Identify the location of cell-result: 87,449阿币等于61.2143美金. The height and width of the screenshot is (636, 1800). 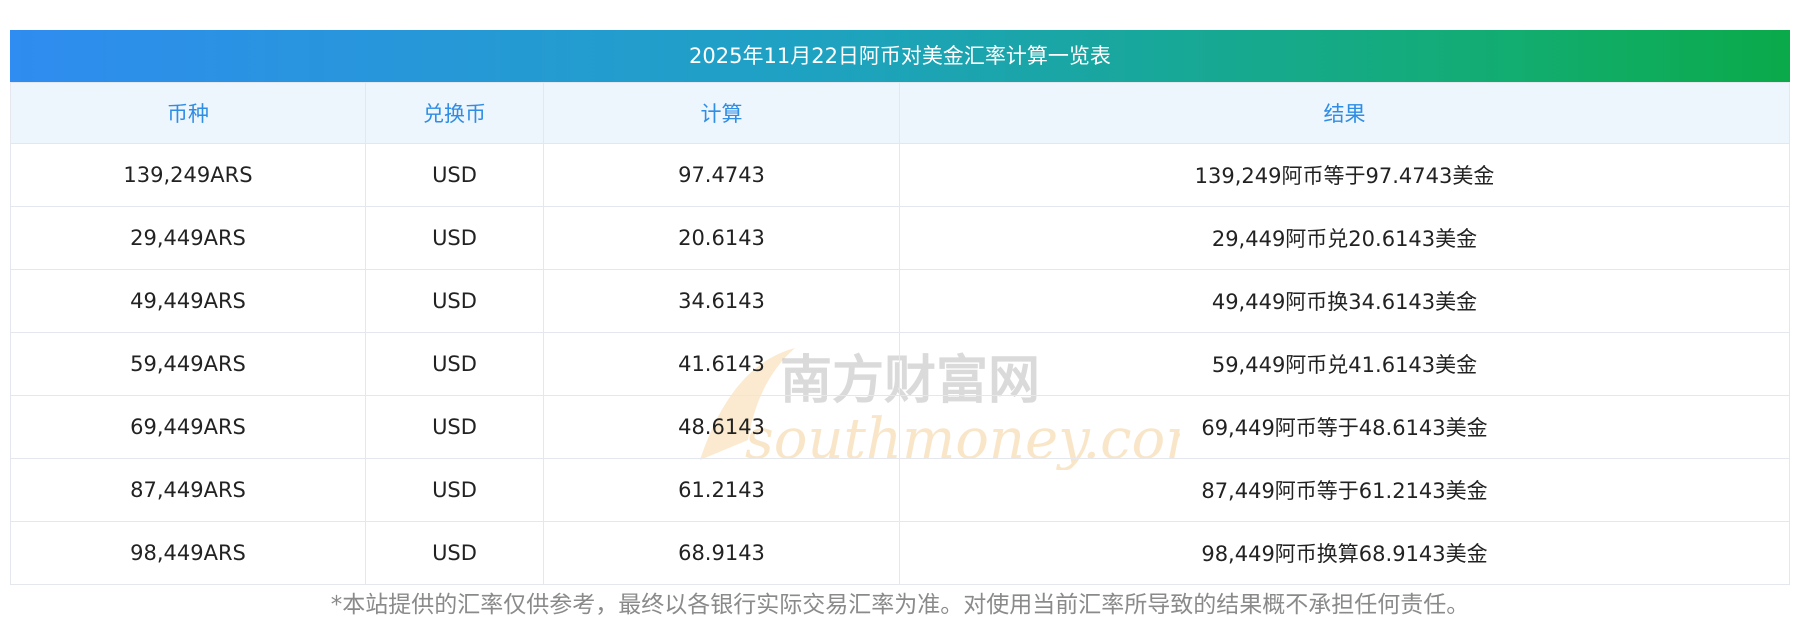
(1344, 490).